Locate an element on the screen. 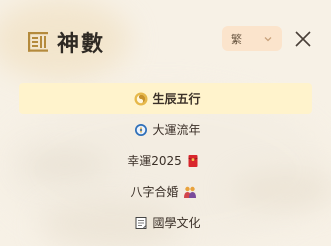 The width and height of the screenshot is (331, 246). language-selector: 繁 is located at coordinates (252, 38).